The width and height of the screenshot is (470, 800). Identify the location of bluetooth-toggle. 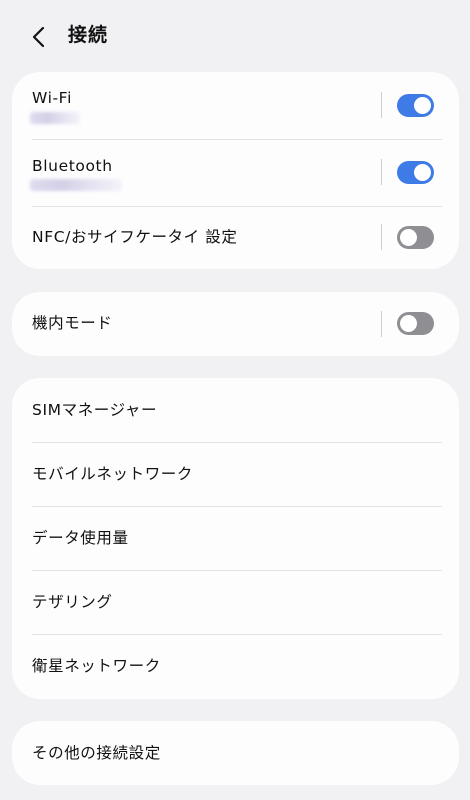
(415, 172).